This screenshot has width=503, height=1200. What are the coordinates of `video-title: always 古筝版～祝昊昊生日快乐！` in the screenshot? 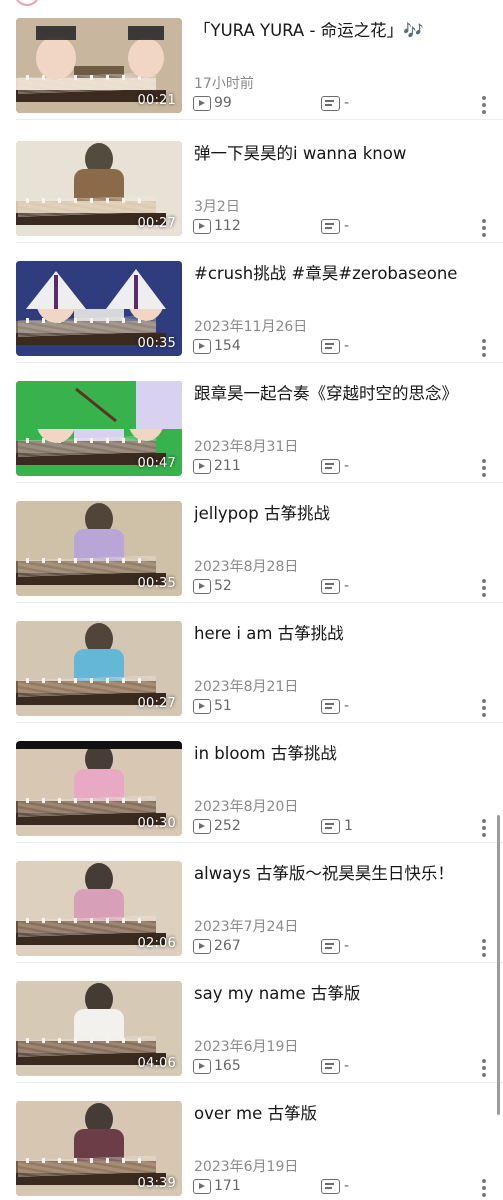 It's located at (333, 874).